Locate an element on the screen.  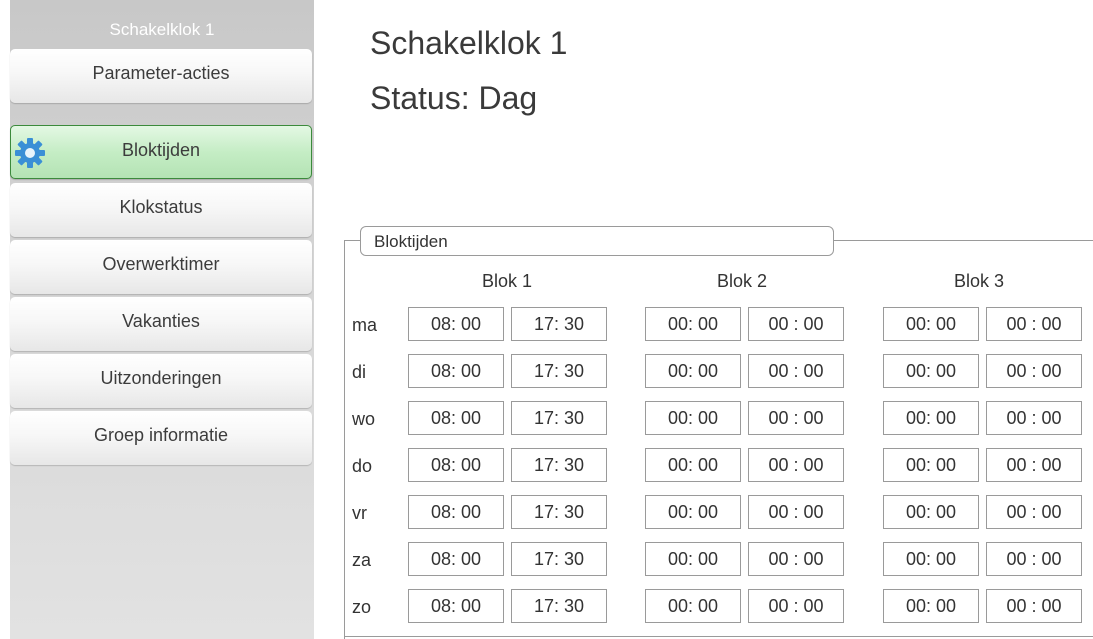
time-field-za-blok2-start: 00 is located at coordinates (693, 559).